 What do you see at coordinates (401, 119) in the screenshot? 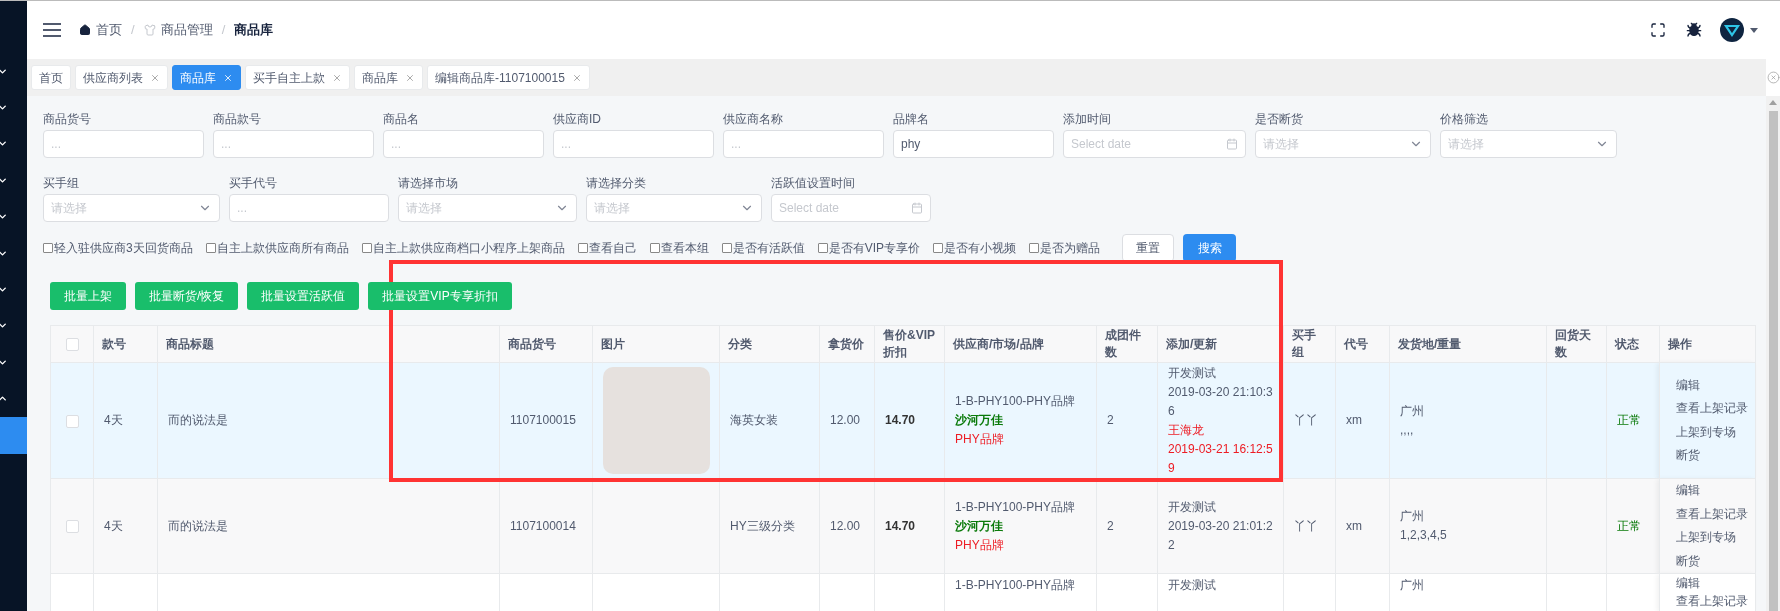
I see `field-label: 商品名` at bounding box center [401, 119].